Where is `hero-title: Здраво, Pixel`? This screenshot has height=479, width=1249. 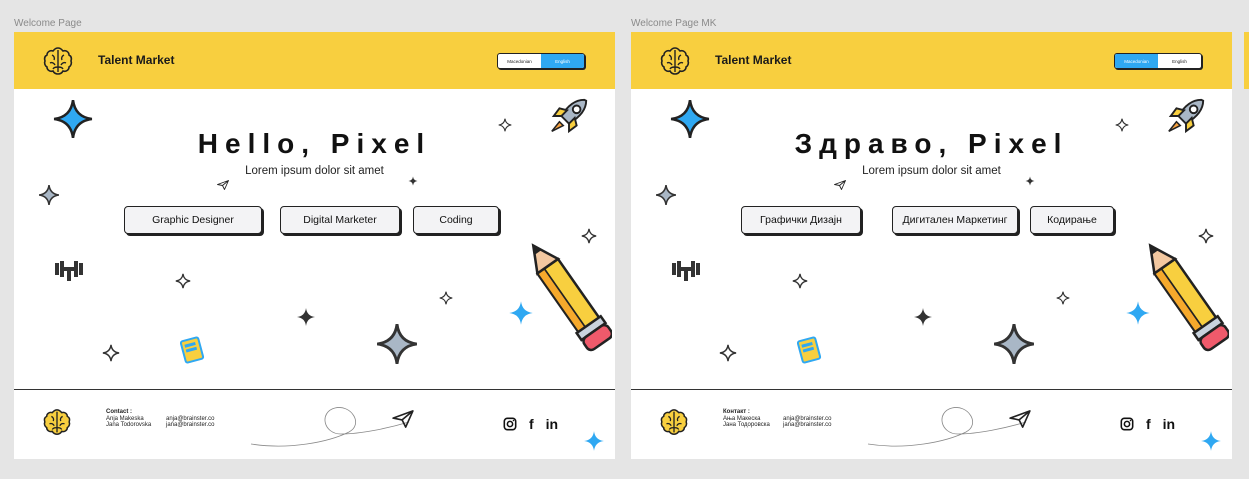 hero-title: Здраво, Pixel is located at coordinates (931, 143).